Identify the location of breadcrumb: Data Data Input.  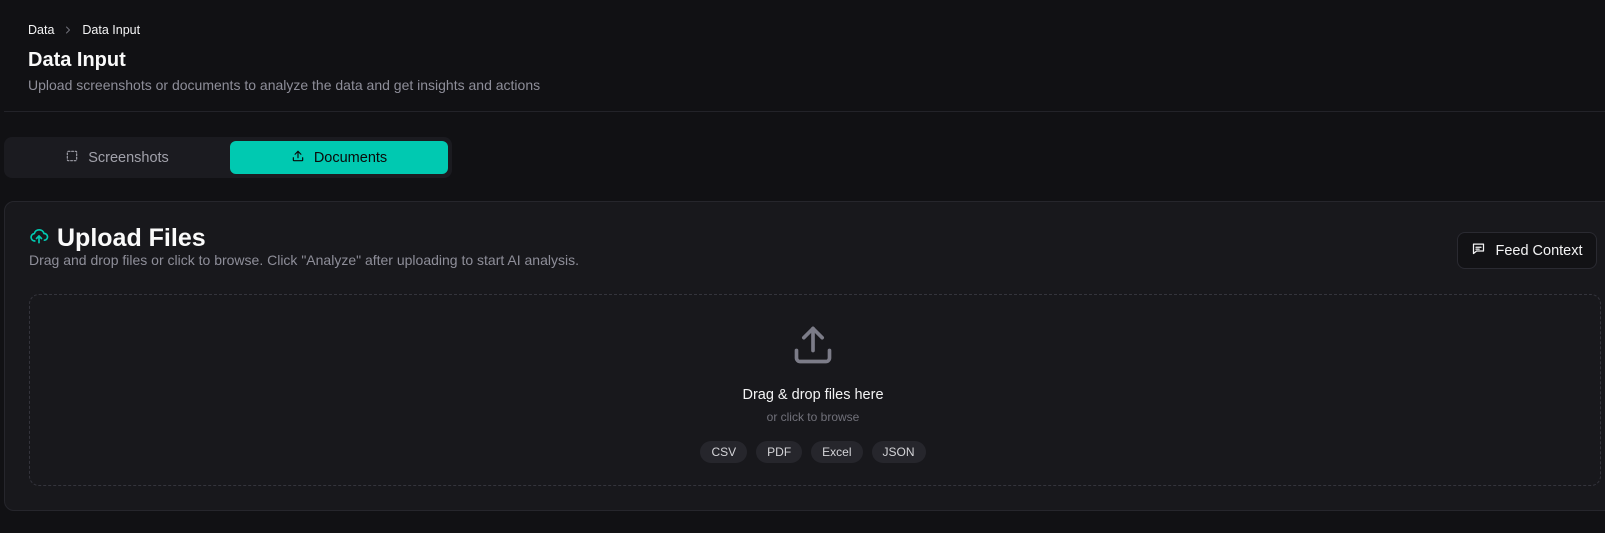
(84, 30).